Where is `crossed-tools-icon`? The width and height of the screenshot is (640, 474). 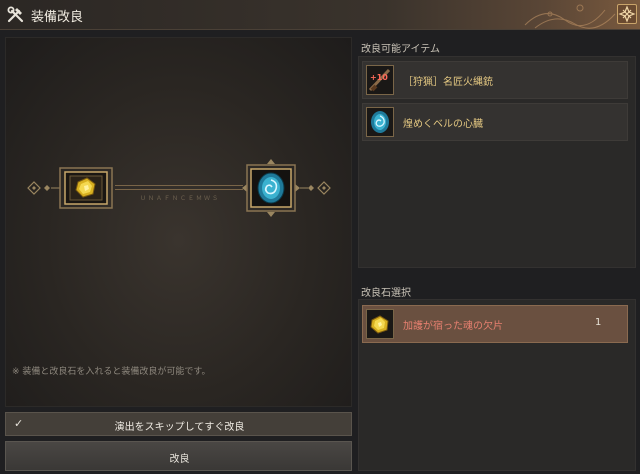
crossed-tools-icon is located at coordinates (15, 14).